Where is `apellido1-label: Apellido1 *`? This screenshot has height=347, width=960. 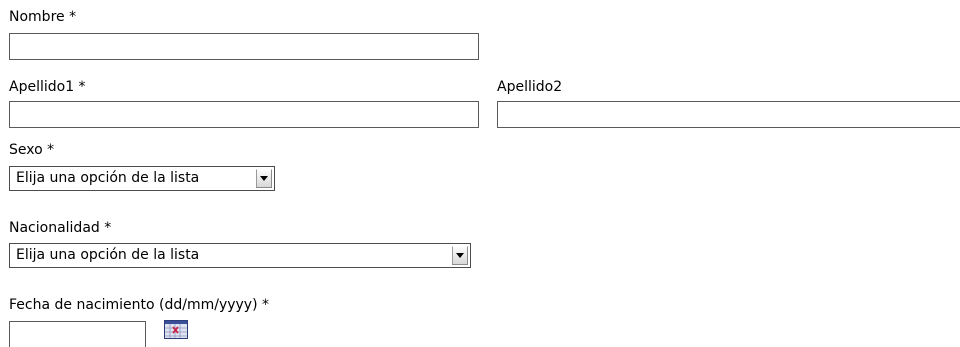 apellido1-label: Apellido1 * is located at coordinates (47, 87).